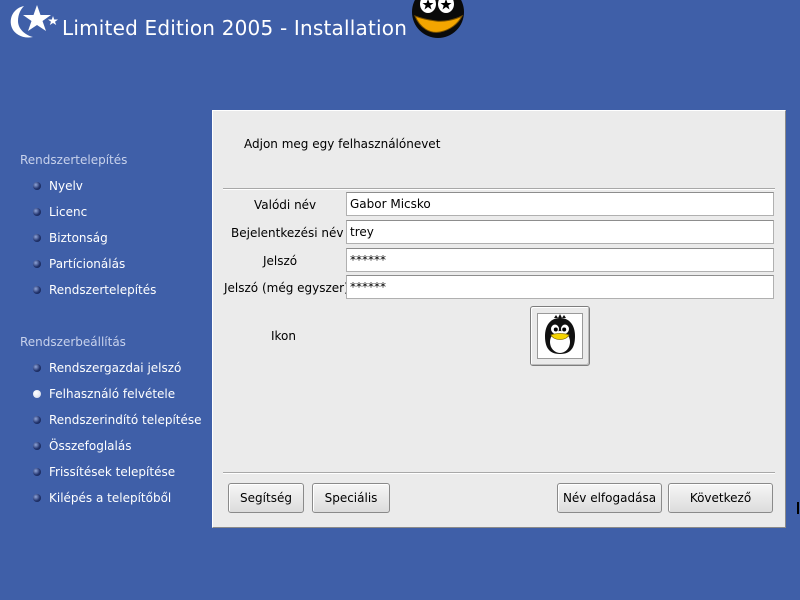 The image size is (800, 600). What do you see at coordinates (112, 394) in the screenshot?
I see `sidebar-item-label: Felhasználó felvétele` at bounding box center [112, 394].